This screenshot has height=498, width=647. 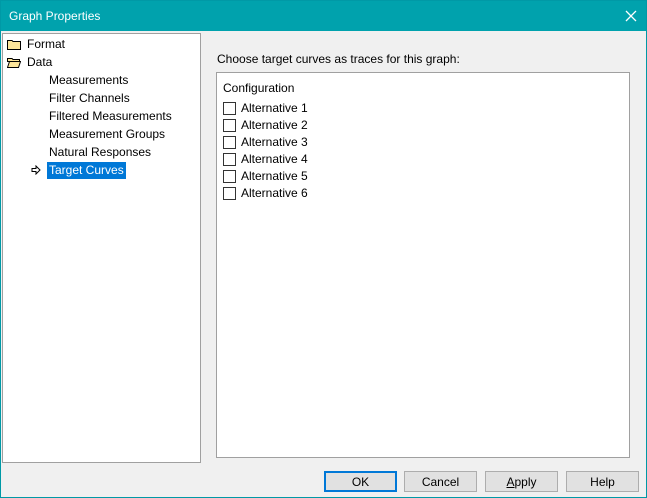 What do you see at coordinates (274, 142) in the screenshot?
I see `checkbox-label: Alternative 3` at bounding box center [274, 142].